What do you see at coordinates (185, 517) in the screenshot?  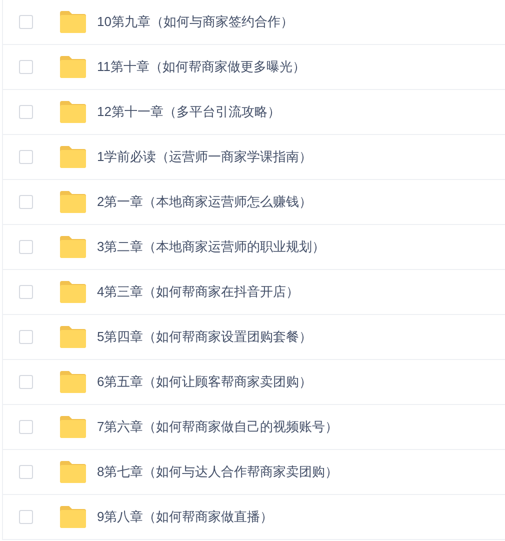 I see `folder-name: 9第八章（如何帮商家做直播）` at bounding box center [185, 517].